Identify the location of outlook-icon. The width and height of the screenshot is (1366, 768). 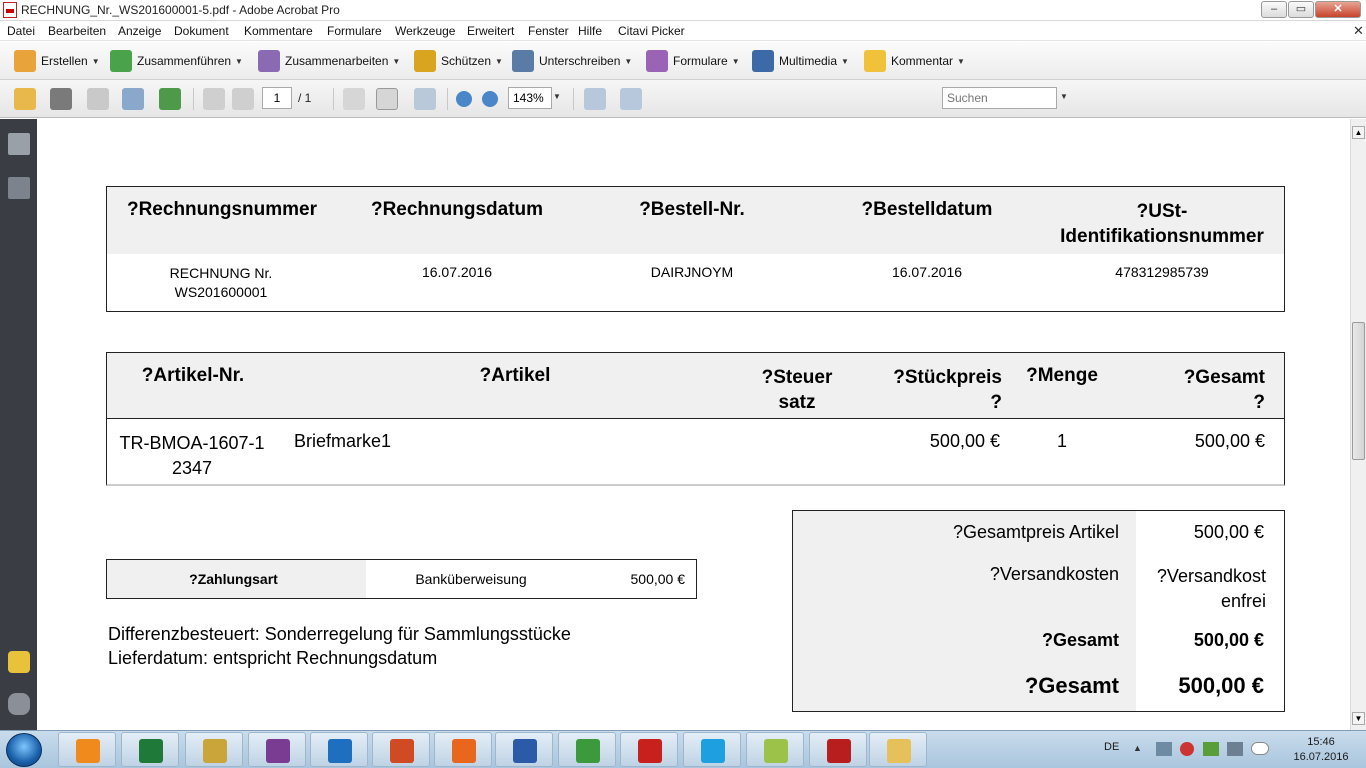
(340, 751).